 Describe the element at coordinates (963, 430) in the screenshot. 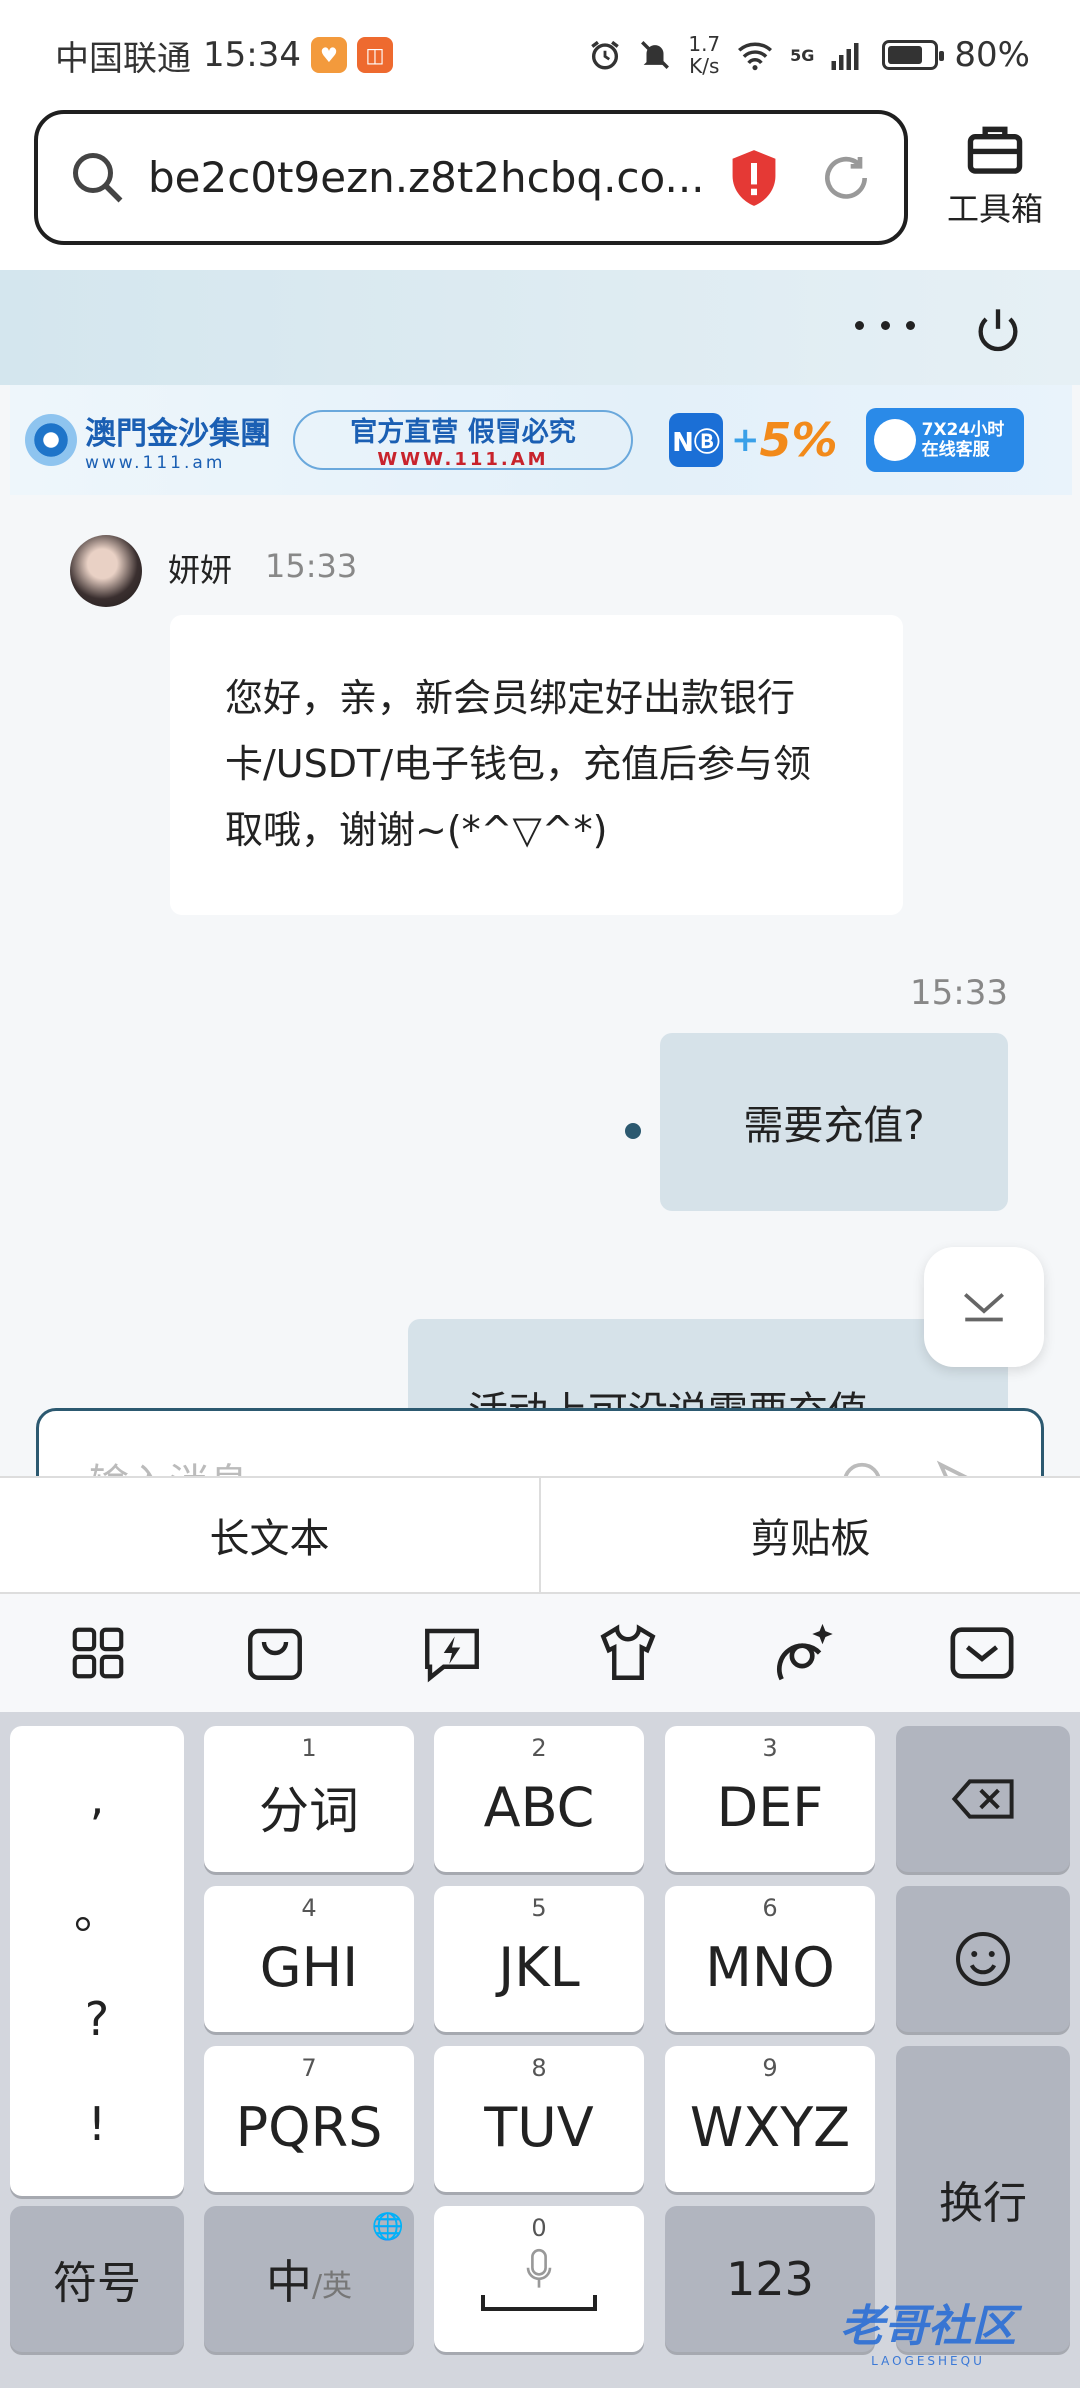

I see `service-line1: 7X24小时` at that location.